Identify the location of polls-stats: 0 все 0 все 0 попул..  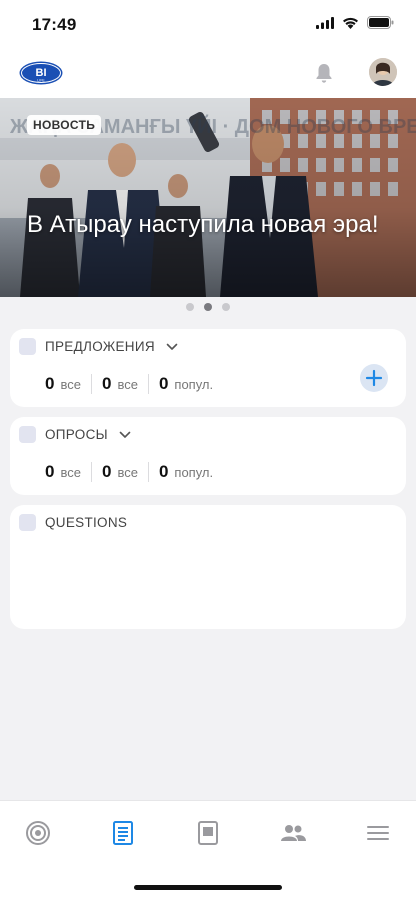
(134, 472).